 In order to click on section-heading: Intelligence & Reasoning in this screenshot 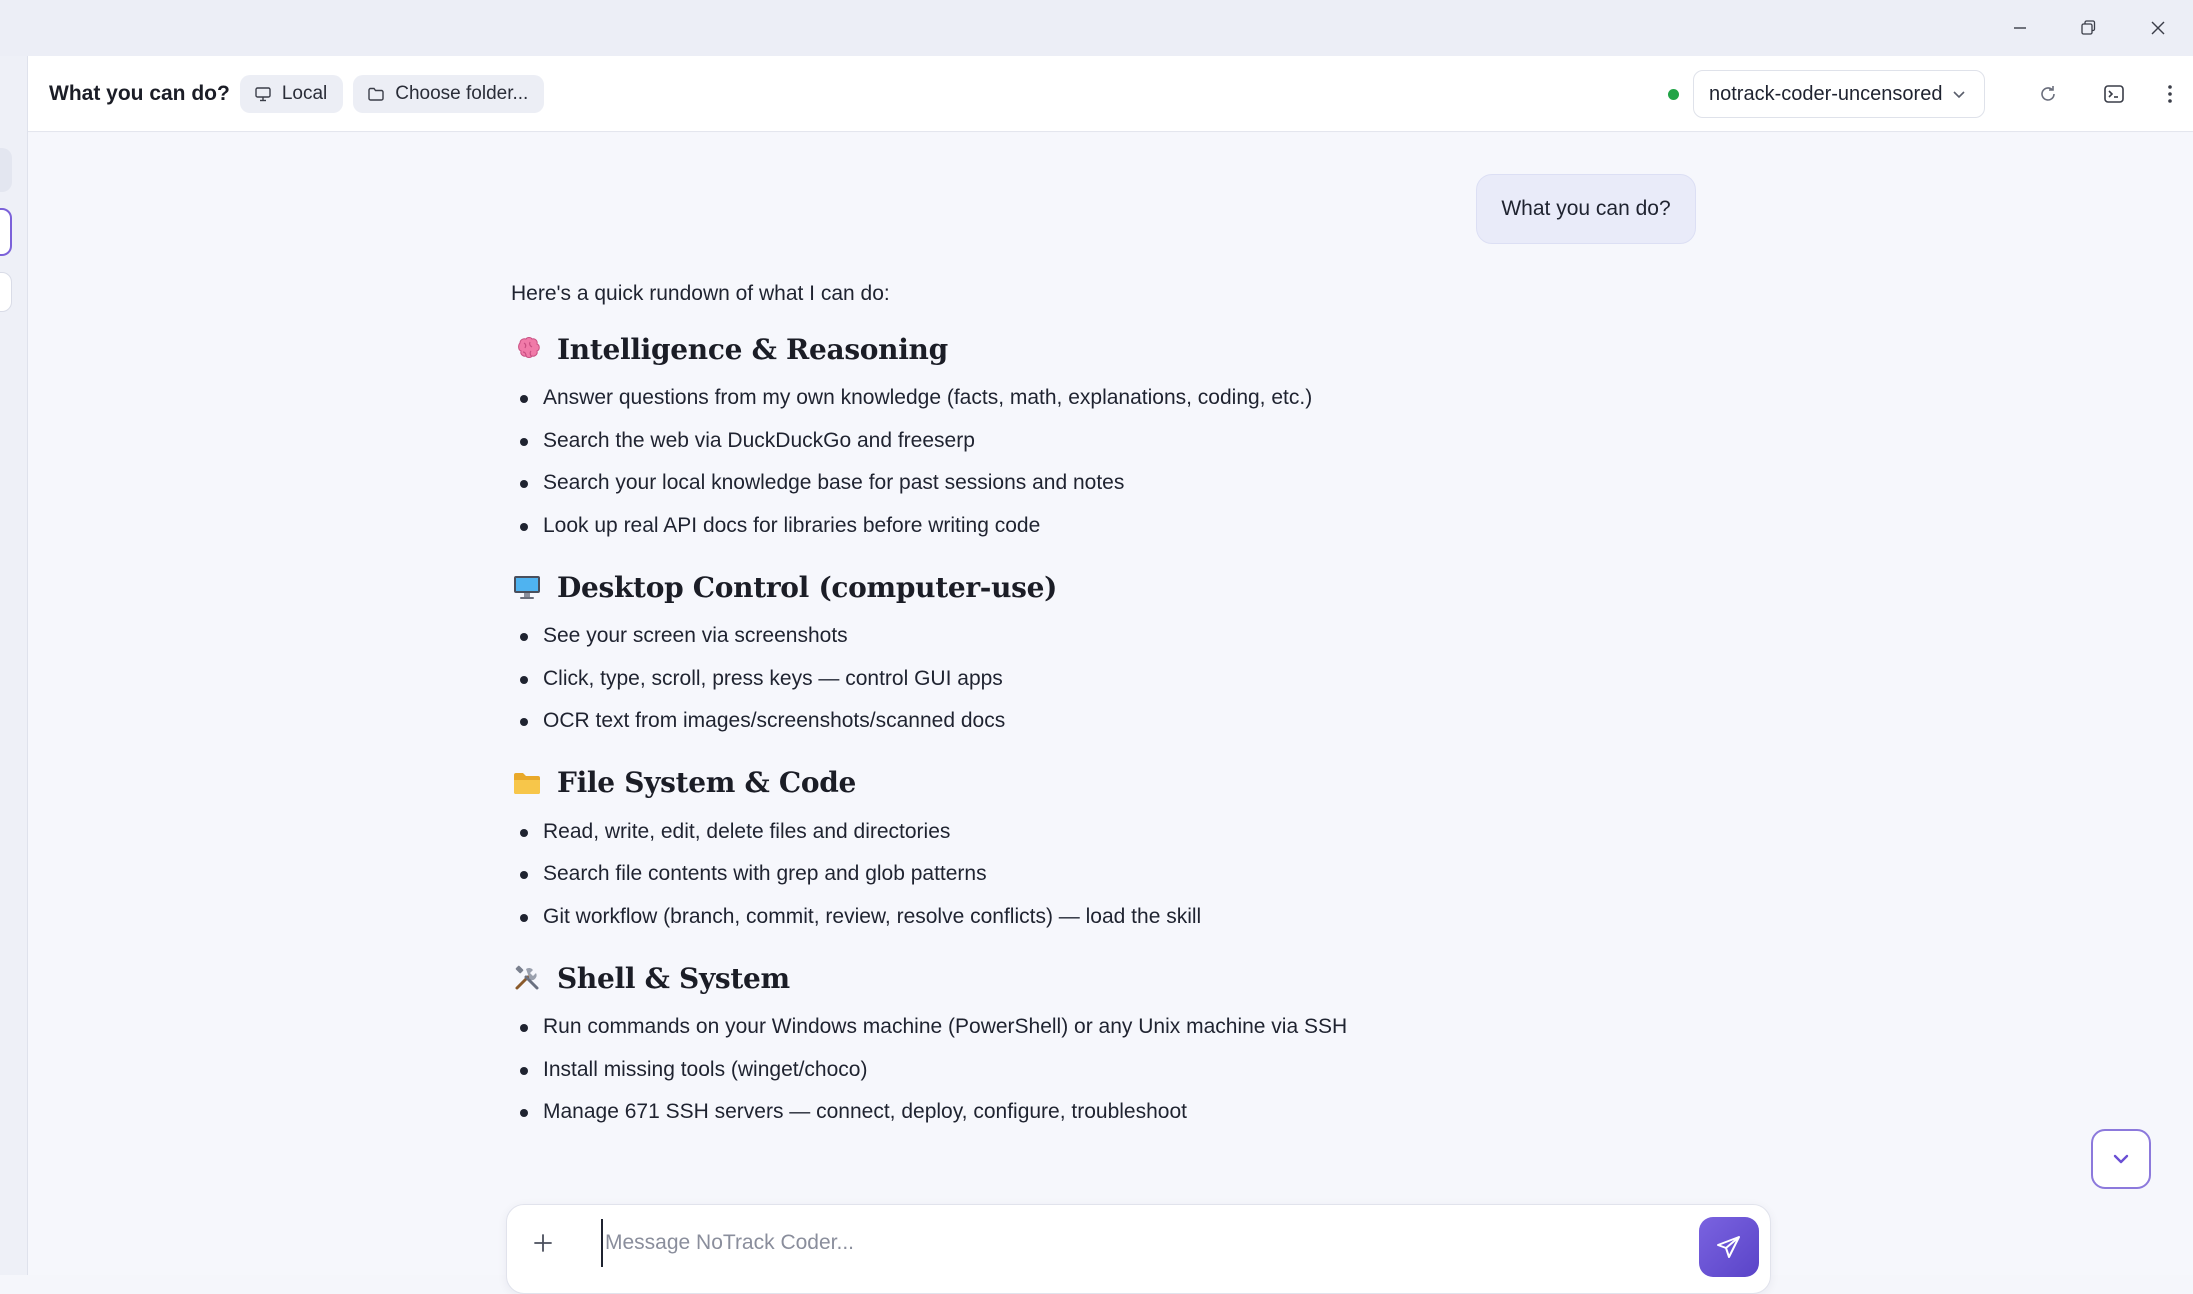, I will do `click(1011, 349)`.